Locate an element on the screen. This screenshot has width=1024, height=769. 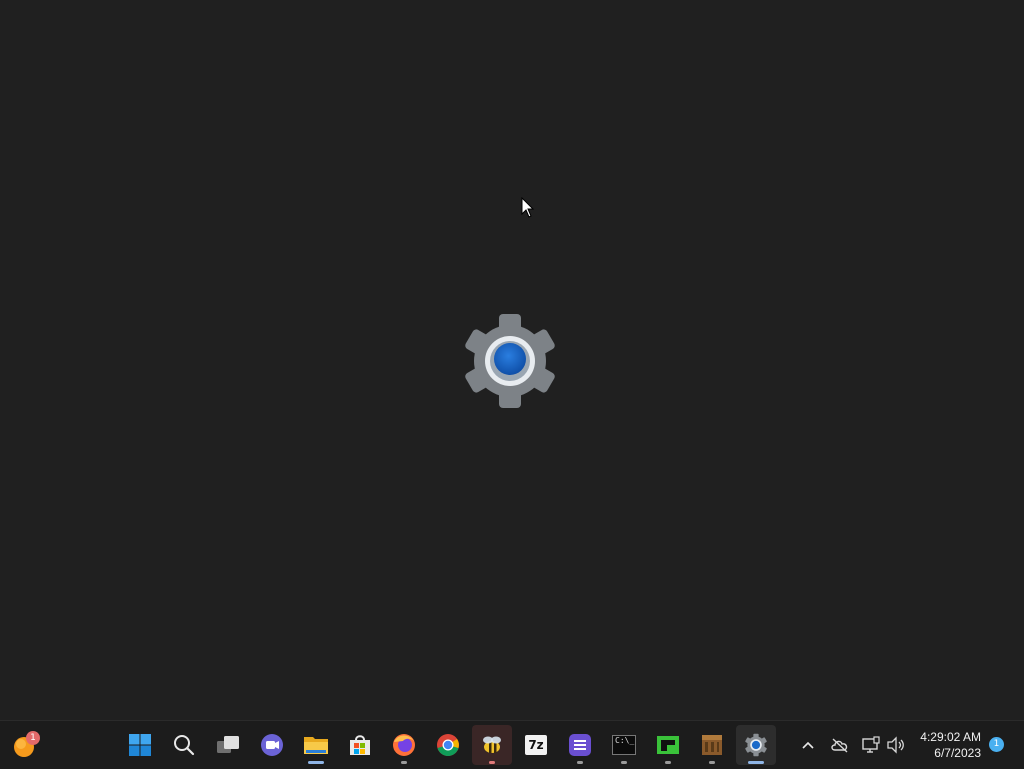
settings-button is located at coordinates (756, 745).